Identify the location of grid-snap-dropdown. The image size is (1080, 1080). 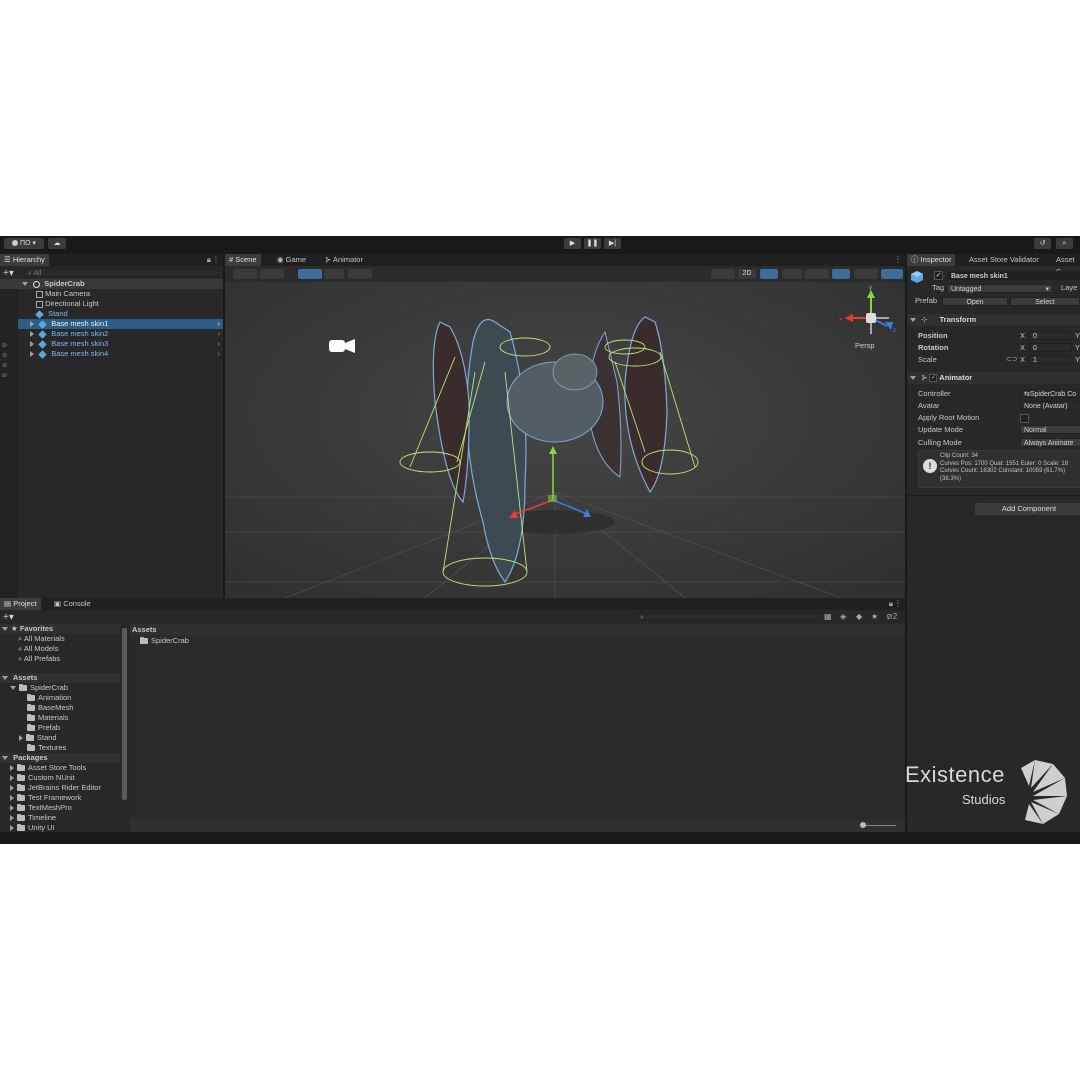
(334, 274).